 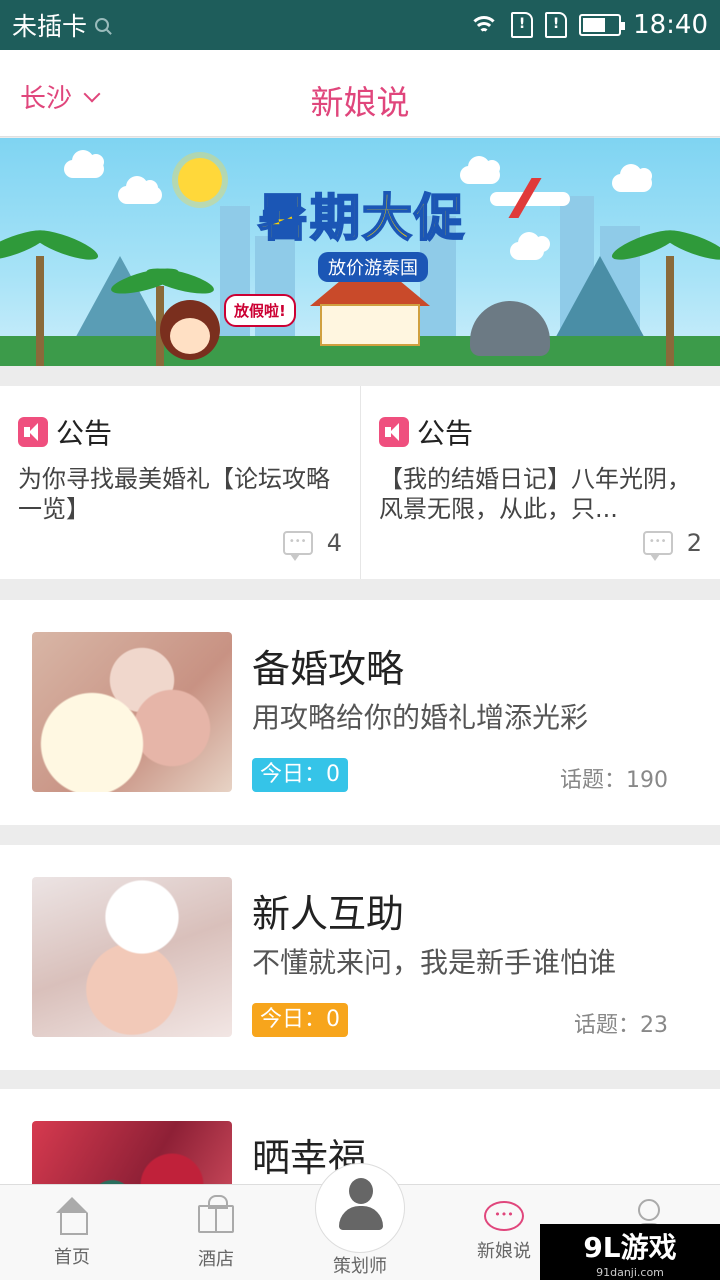 I want to click on nav-label: 策划师, so click(x=360, y=1266).